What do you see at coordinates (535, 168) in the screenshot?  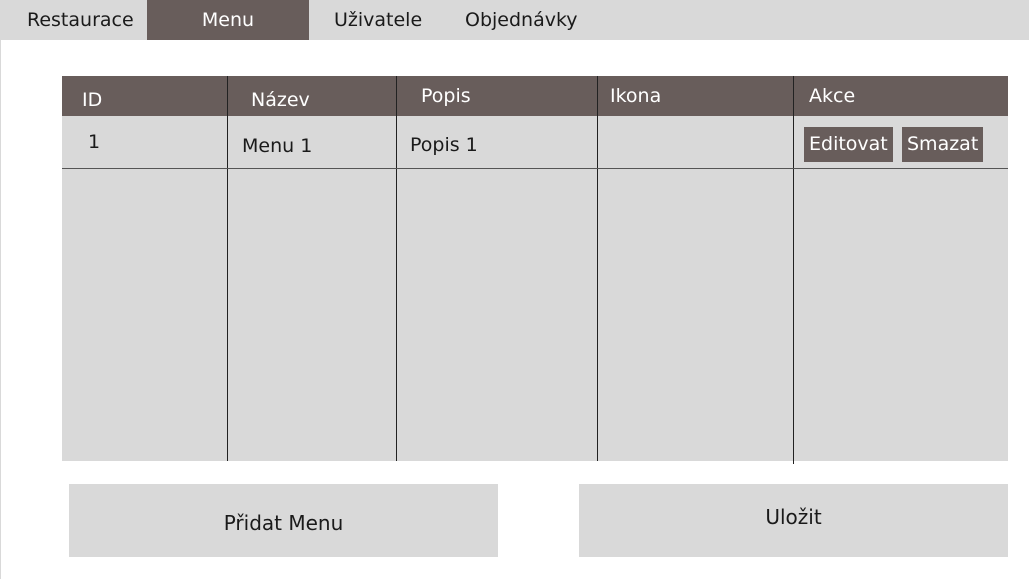 I see `row-divider` at bounding box center [535, 168].